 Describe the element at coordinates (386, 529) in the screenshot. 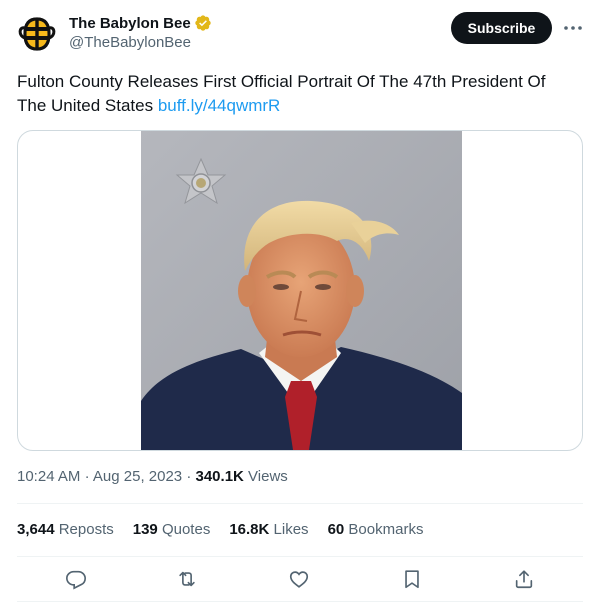

I see `bookmarks-label: Bookmarks` at that location.